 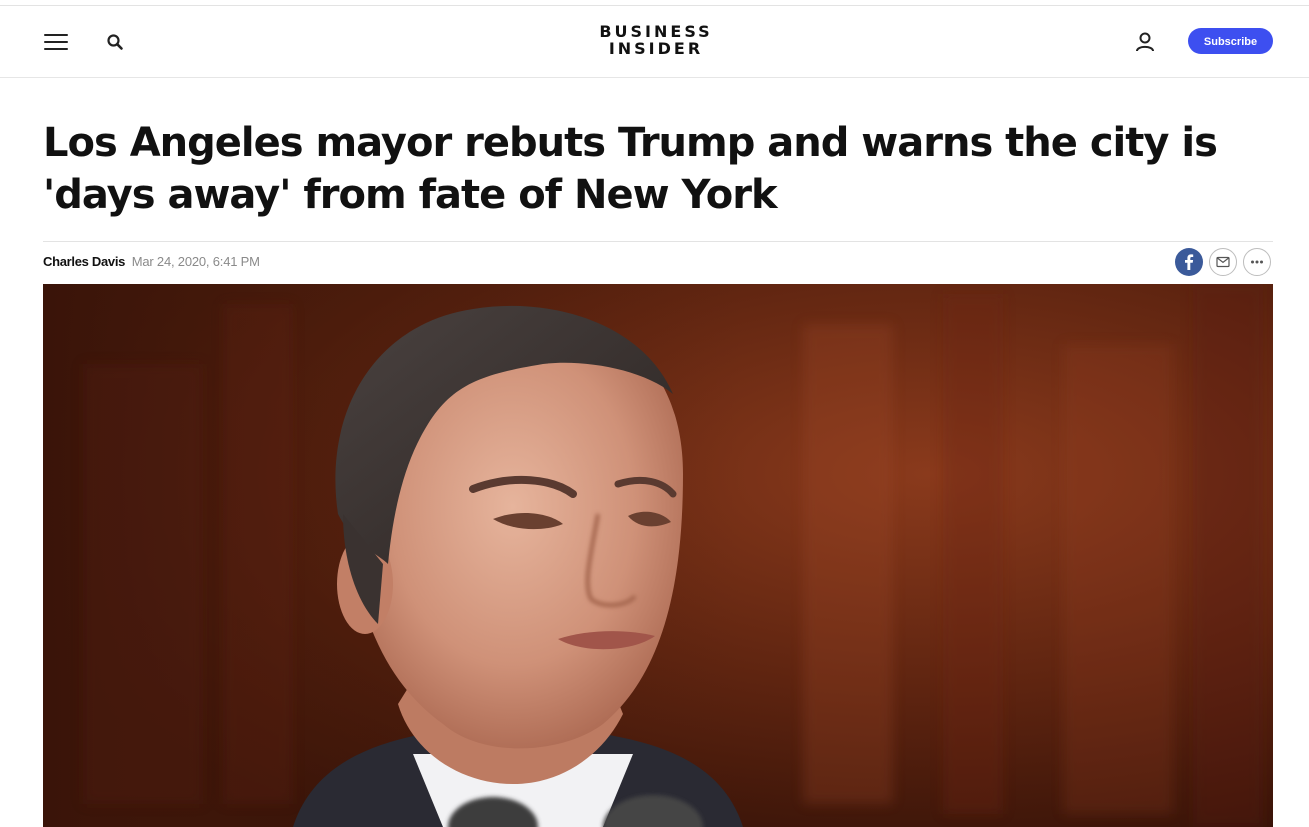 I want to click on author-link: Charles Davis, so click(x=84, y=261).